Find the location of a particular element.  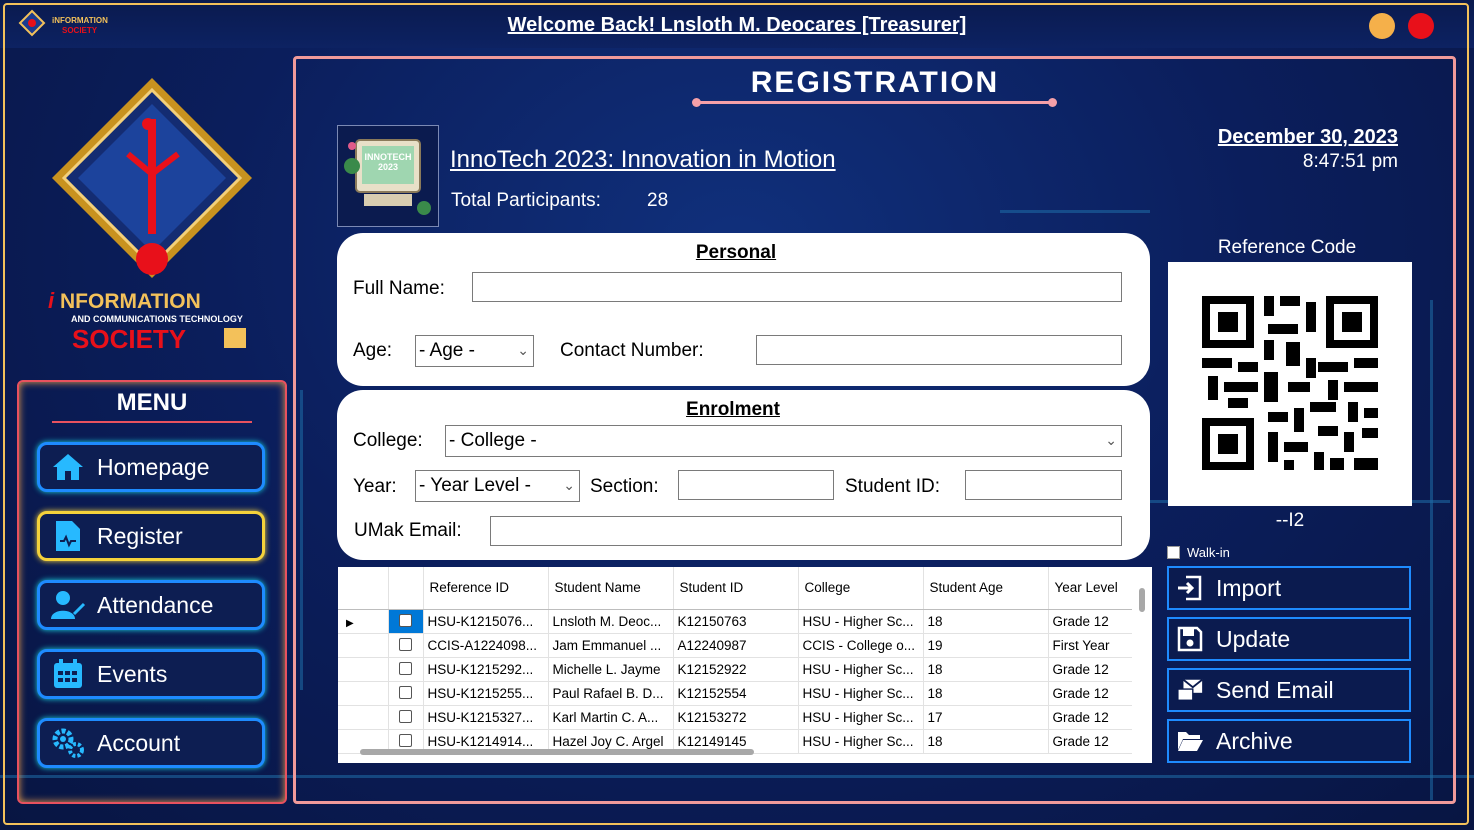

table-vertical-scroll-thumb is located at coordinates (1142, 600).